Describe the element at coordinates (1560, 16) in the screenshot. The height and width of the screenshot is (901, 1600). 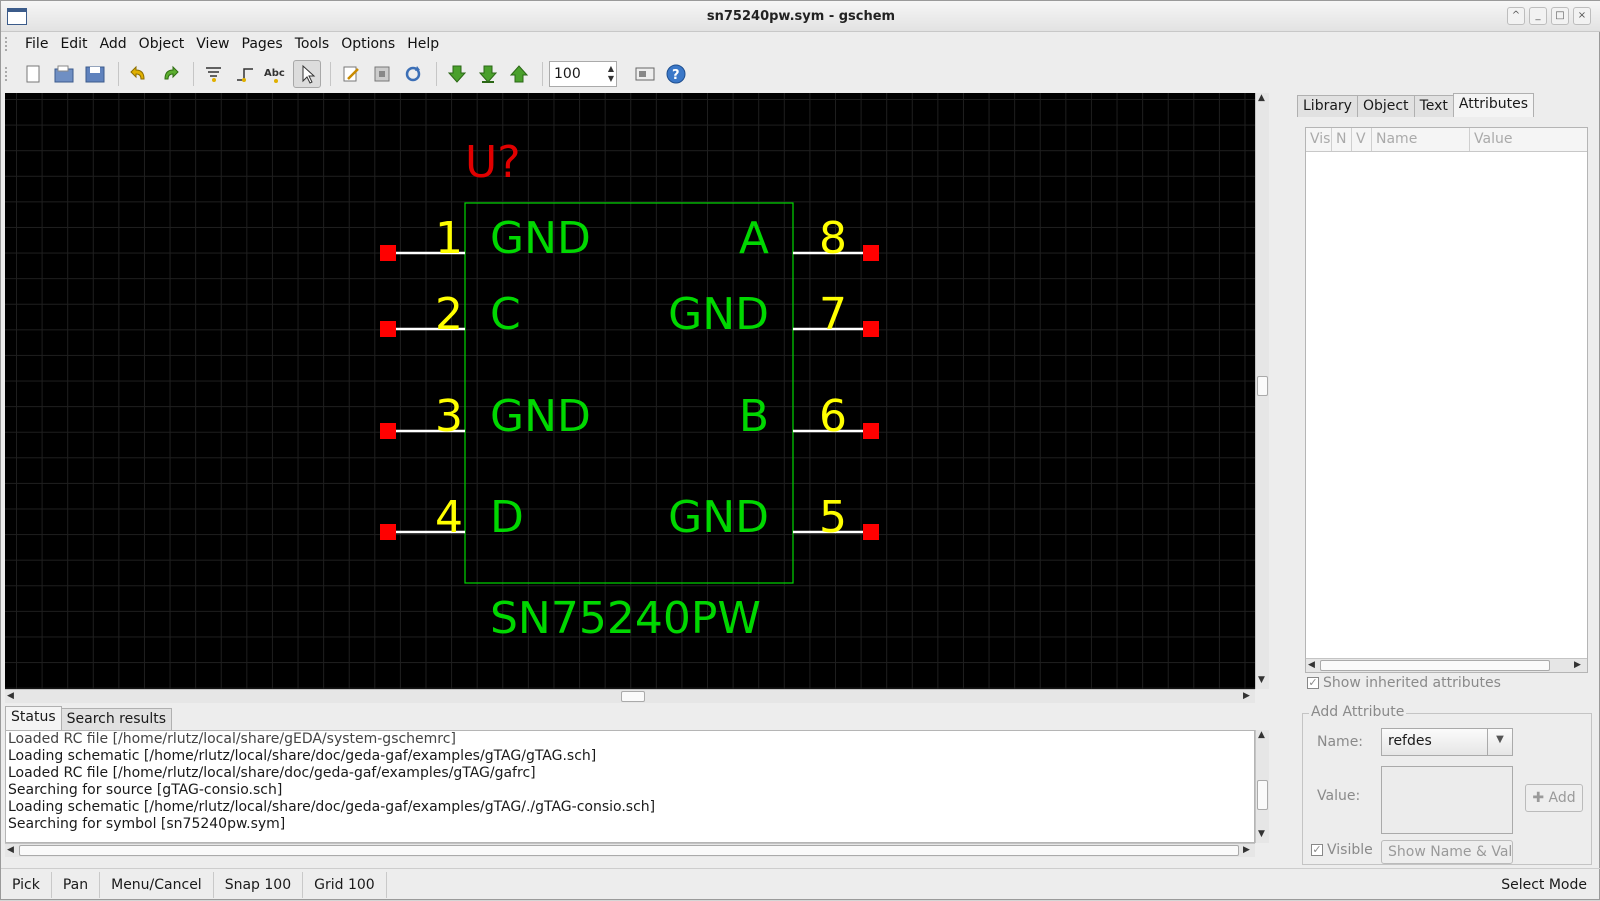
I see `maximize-window-button: □` at that location.